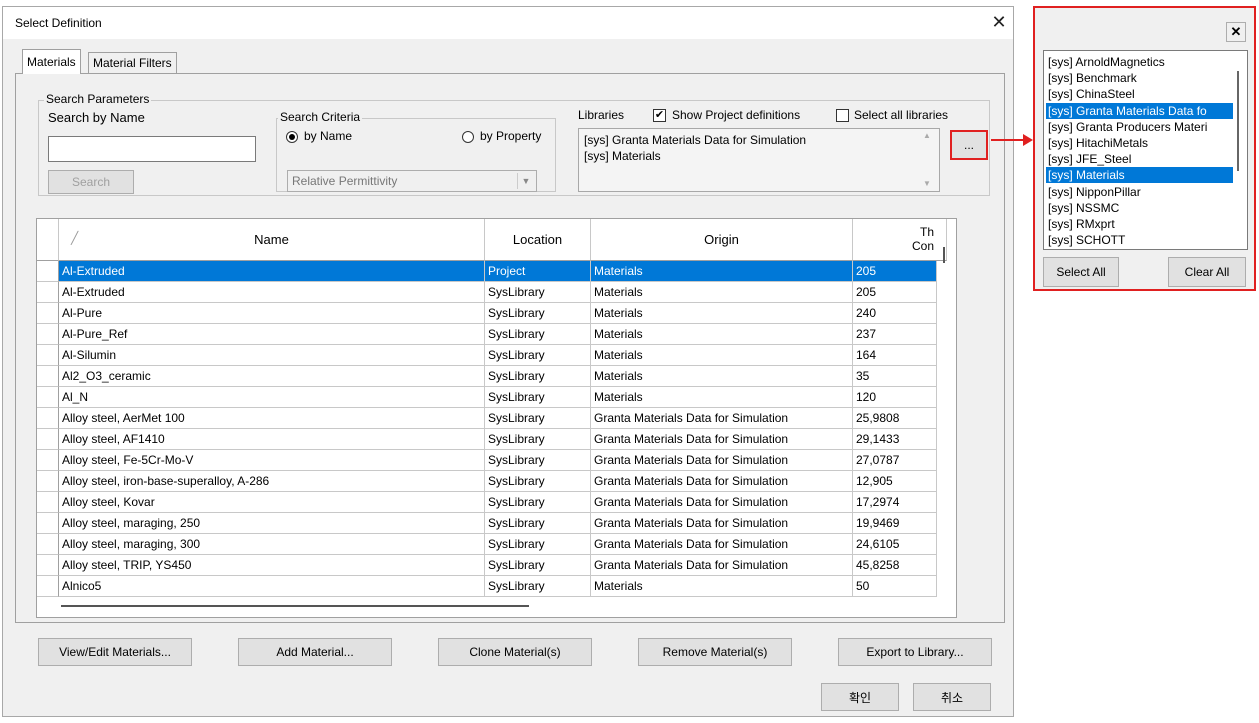 This screenshot has width=1259, height=723. What do you see at coordinates (895, 313) in the screenshot?
I see `cell-value: 240` at bounding box center [895, 313].